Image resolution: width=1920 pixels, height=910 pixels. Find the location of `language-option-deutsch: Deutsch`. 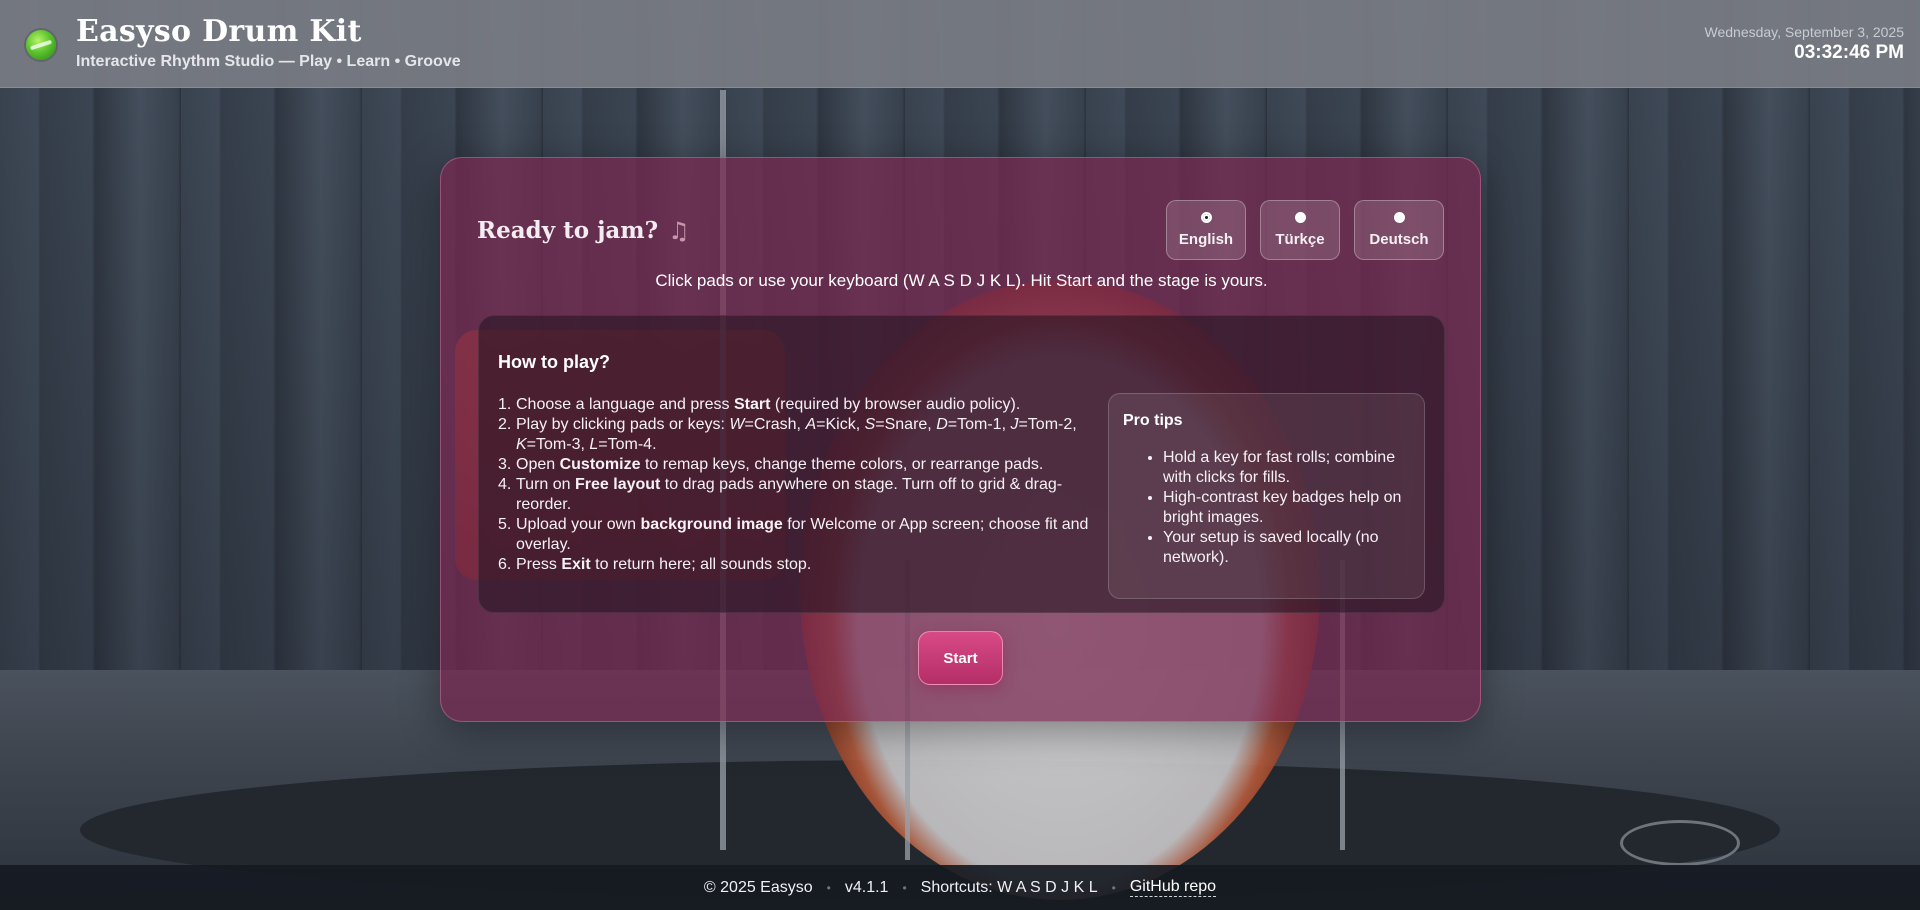

language-option-deutsch: Deutsch is located at coordinates (1399, 230).